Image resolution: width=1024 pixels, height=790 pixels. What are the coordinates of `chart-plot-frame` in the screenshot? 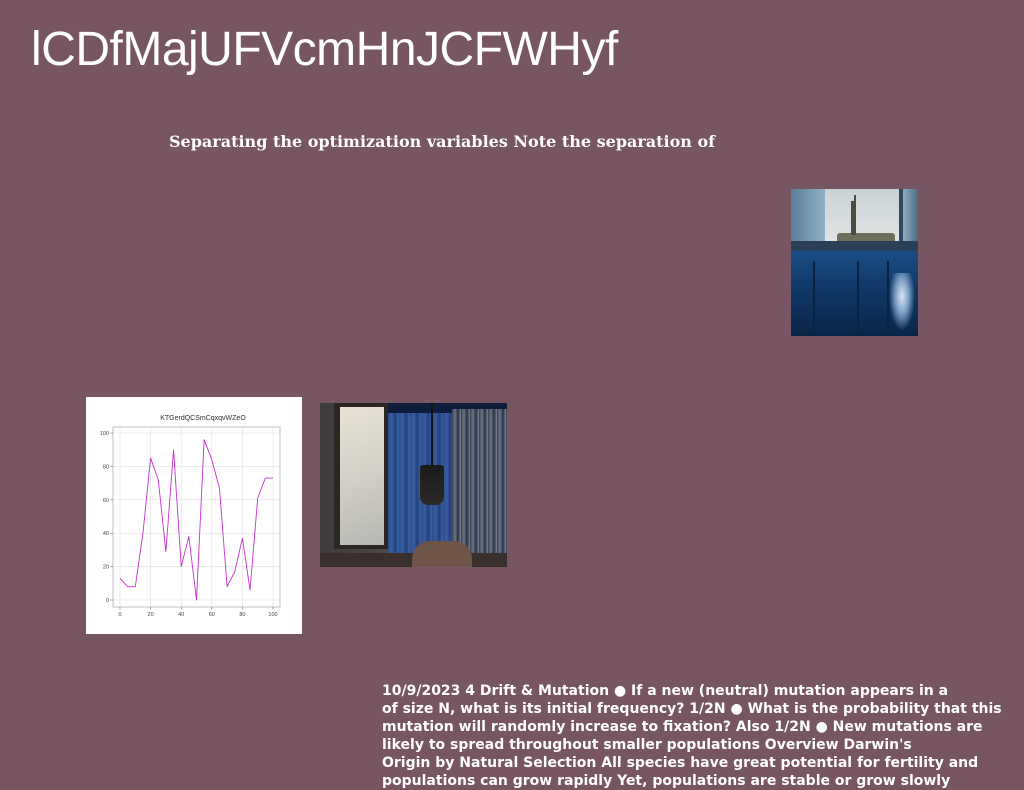 It's located at (196, 517).